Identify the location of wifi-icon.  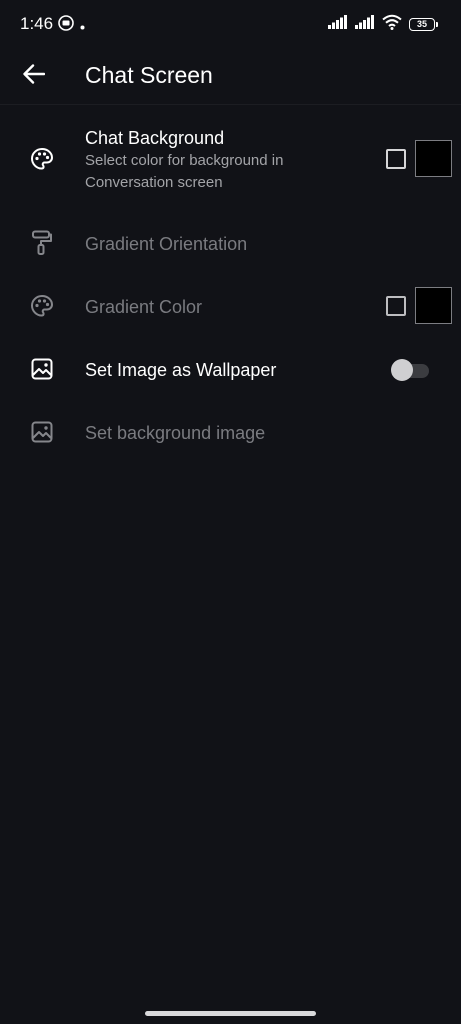
(392, 24).